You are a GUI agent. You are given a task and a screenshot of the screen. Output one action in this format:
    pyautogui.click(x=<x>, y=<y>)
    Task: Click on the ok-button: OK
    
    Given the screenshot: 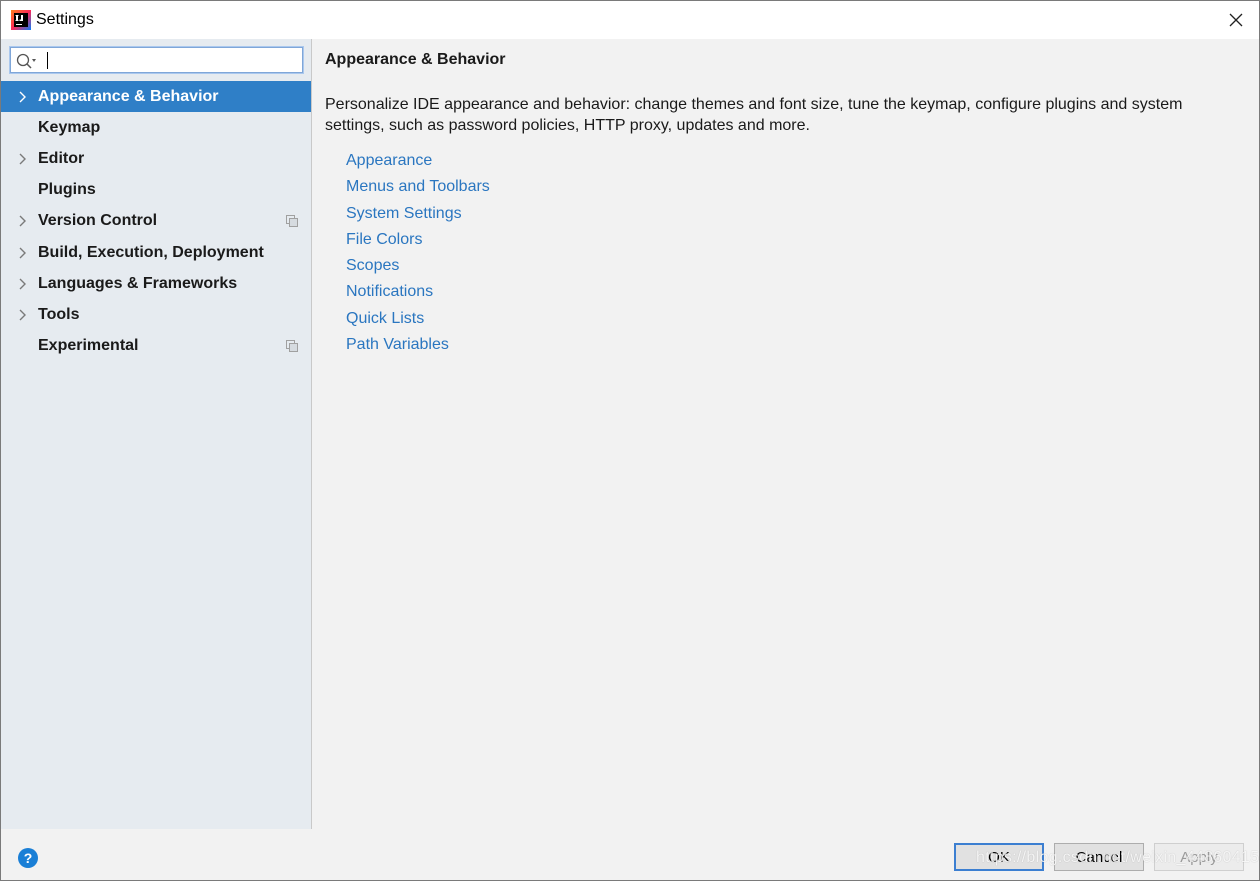 What is the action you would take?
    pyautogui.click(x=999, y=857)
    